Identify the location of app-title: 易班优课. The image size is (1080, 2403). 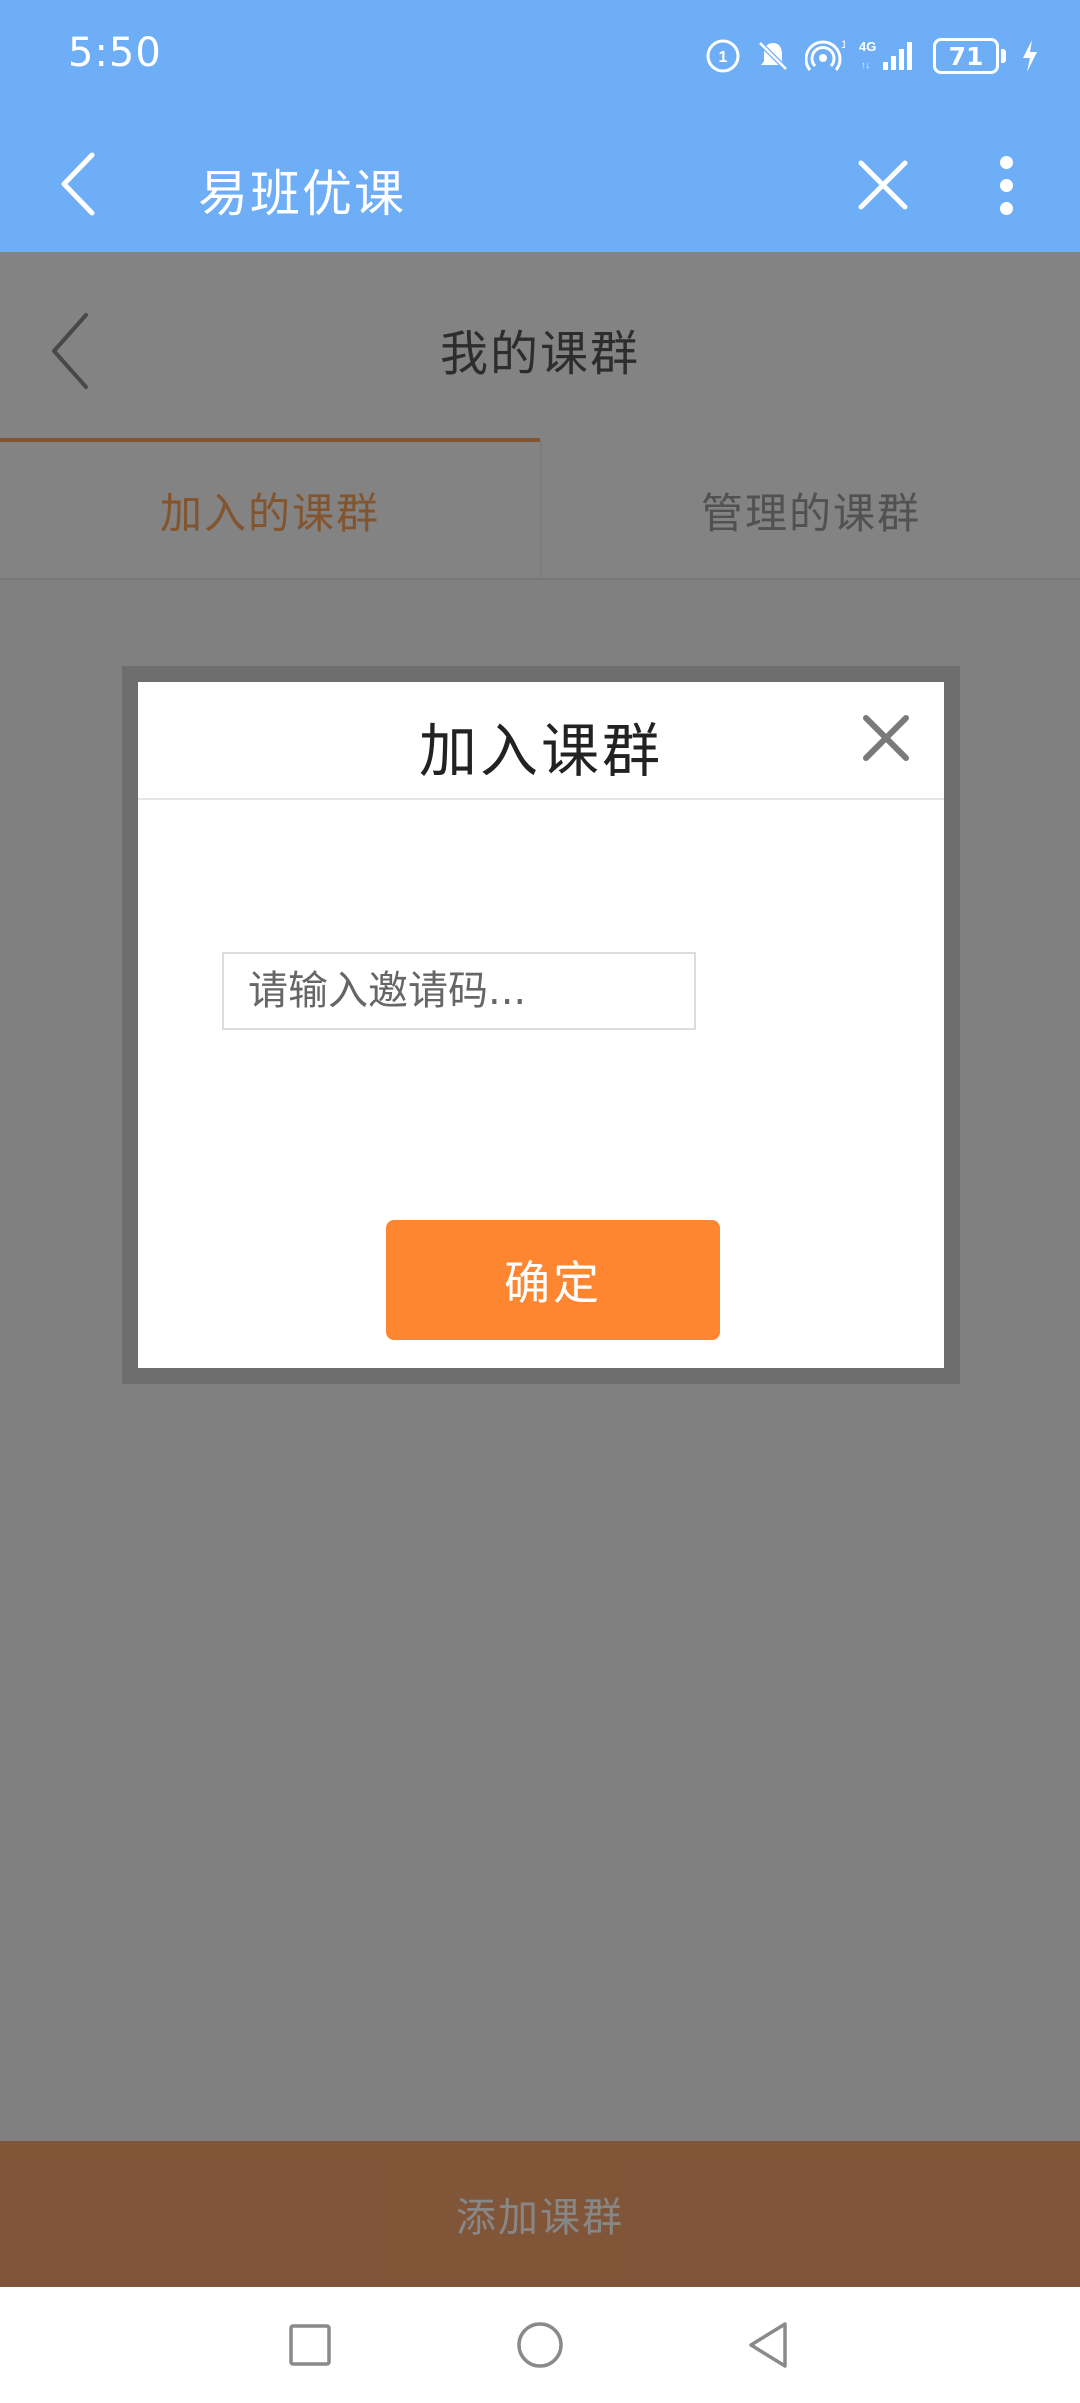
(302, 194).